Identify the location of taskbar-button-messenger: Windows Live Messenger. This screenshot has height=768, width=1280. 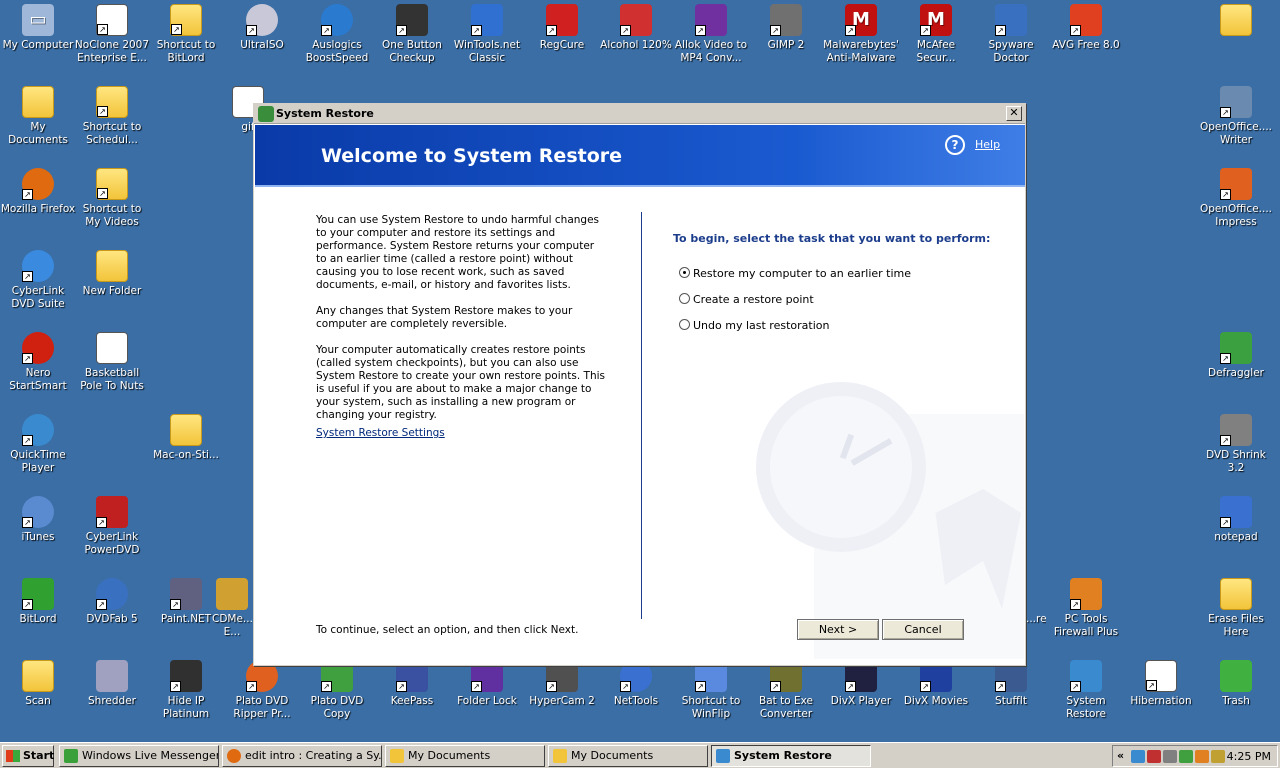
(139, 756).